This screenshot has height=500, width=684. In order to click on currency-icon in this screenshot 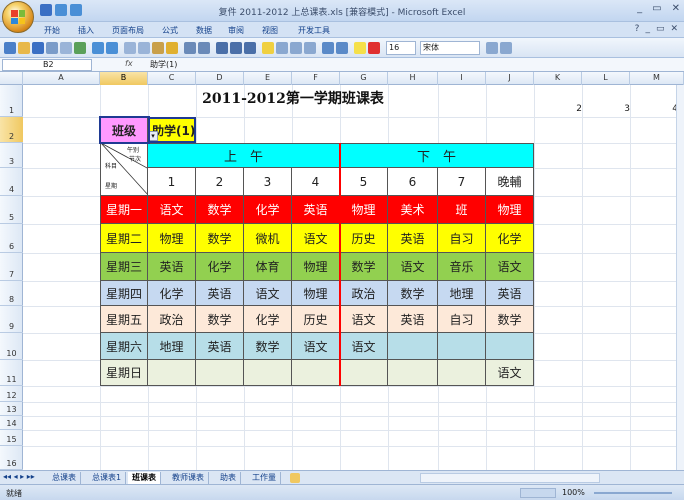, I will do `click(296, 48)`.